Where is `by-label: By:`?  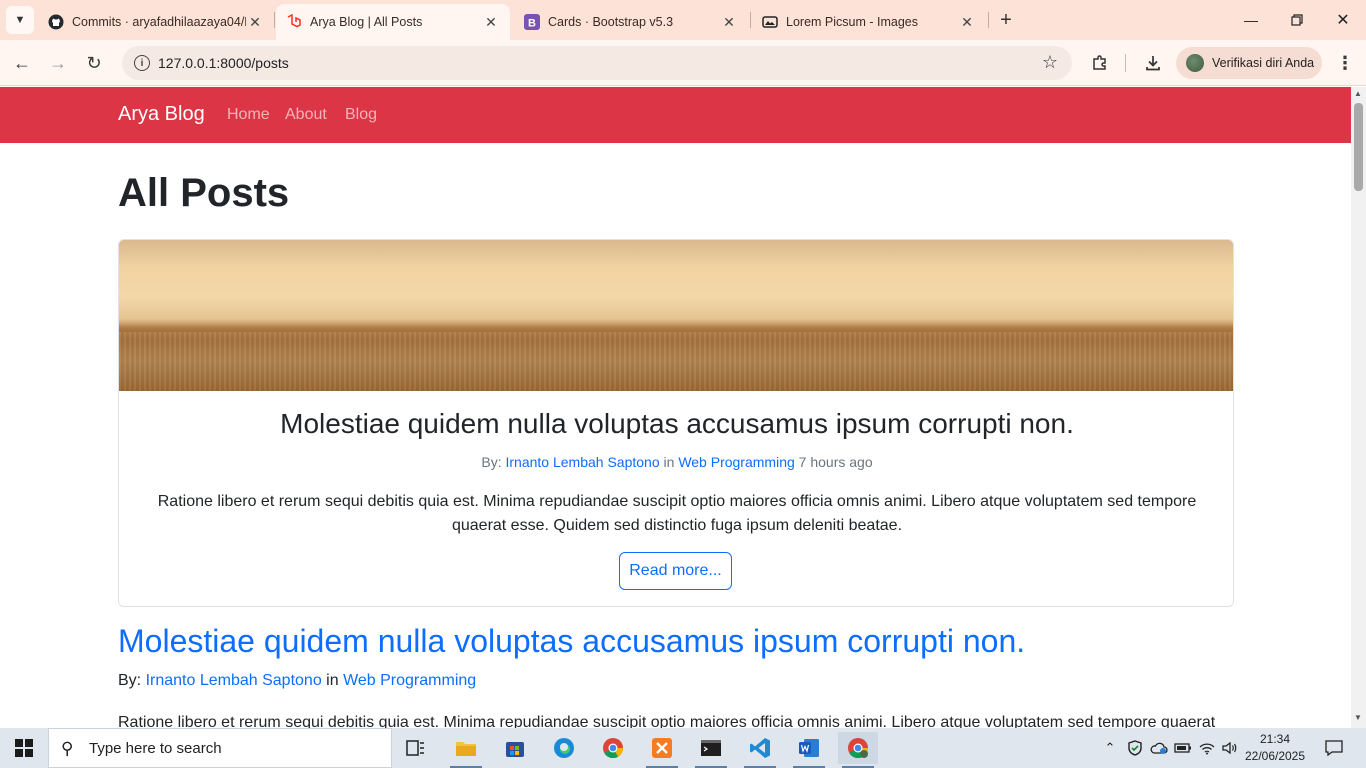 by-label: By: is located at coordinates (491, 462).